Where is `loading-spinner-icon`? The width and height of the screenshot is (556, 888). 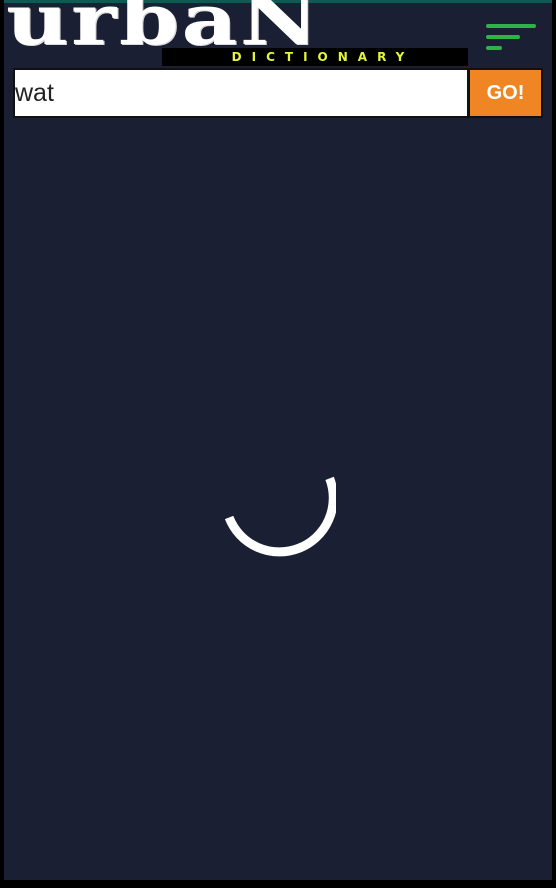
loading-spinner-icon is located at coordinates (280, 516).